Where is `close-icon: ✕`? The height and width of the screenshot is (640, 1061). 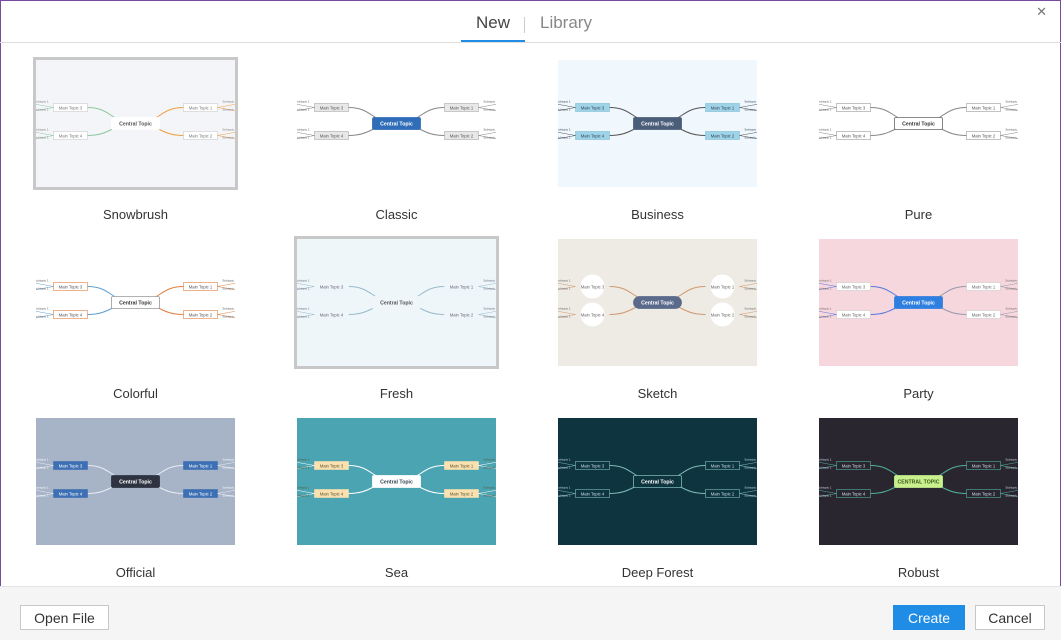
close-icon: ✕ is located at coordinates (1041, 12).